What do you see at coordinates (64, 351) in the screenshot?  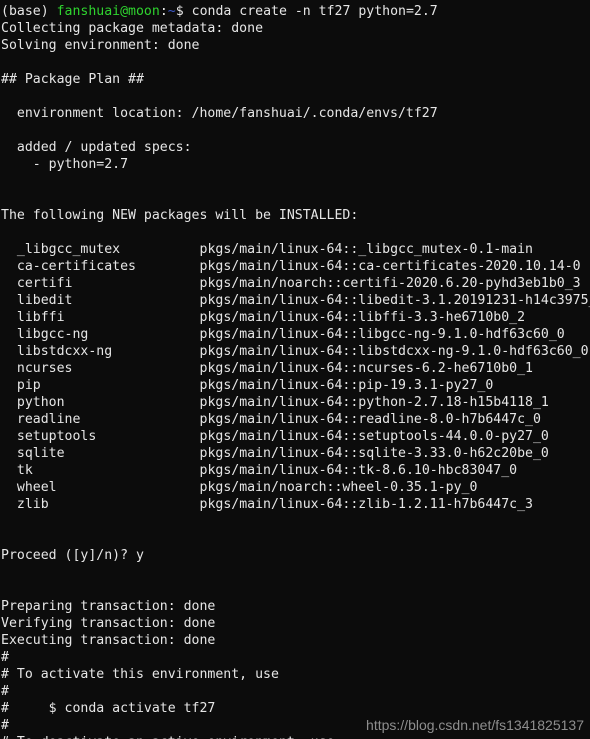 I see `package-name: libstdcxx-ng` at bounding box center [64, 351].